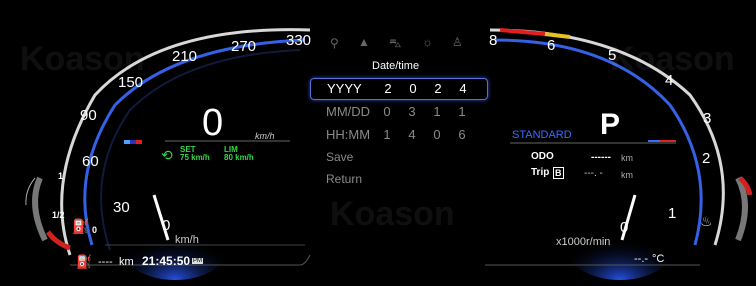  I want to click on rpm-tick-label: 0, so click(624, 227).